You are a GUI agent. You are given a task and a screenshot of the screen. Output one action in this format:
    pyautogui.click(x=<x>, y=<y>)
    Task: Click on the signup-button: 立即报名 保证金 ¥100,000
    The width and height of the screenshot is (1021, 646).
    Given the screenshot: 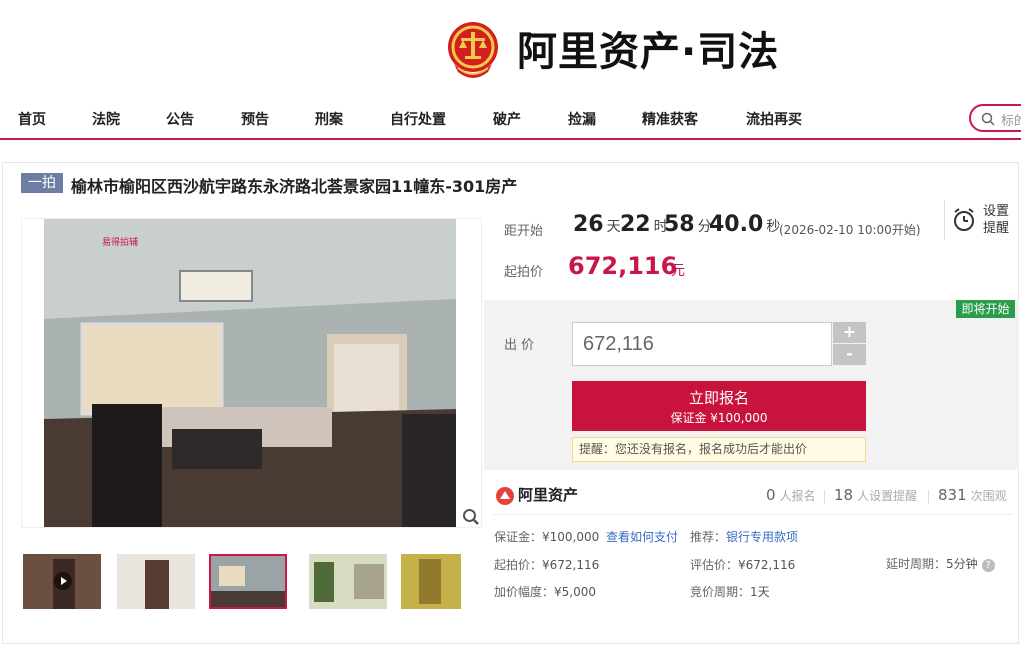 What is the action you would take?
    pyautogui.click(x=719, y=406)
    